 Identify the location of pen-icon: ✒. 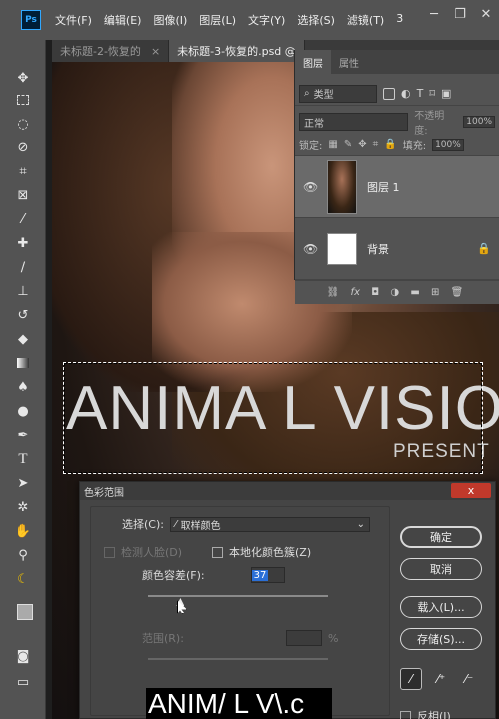
(23, 435).